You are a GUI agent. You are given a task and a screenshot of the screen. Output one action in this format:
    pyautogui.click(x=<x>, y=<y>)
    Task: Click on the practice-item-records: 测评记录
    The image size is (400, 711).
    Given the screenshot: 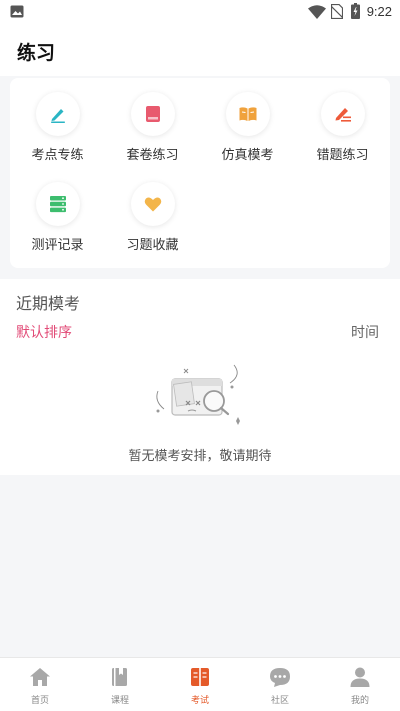 What is the action you would take?
    pyautogui.click(x=57, y=210)
    